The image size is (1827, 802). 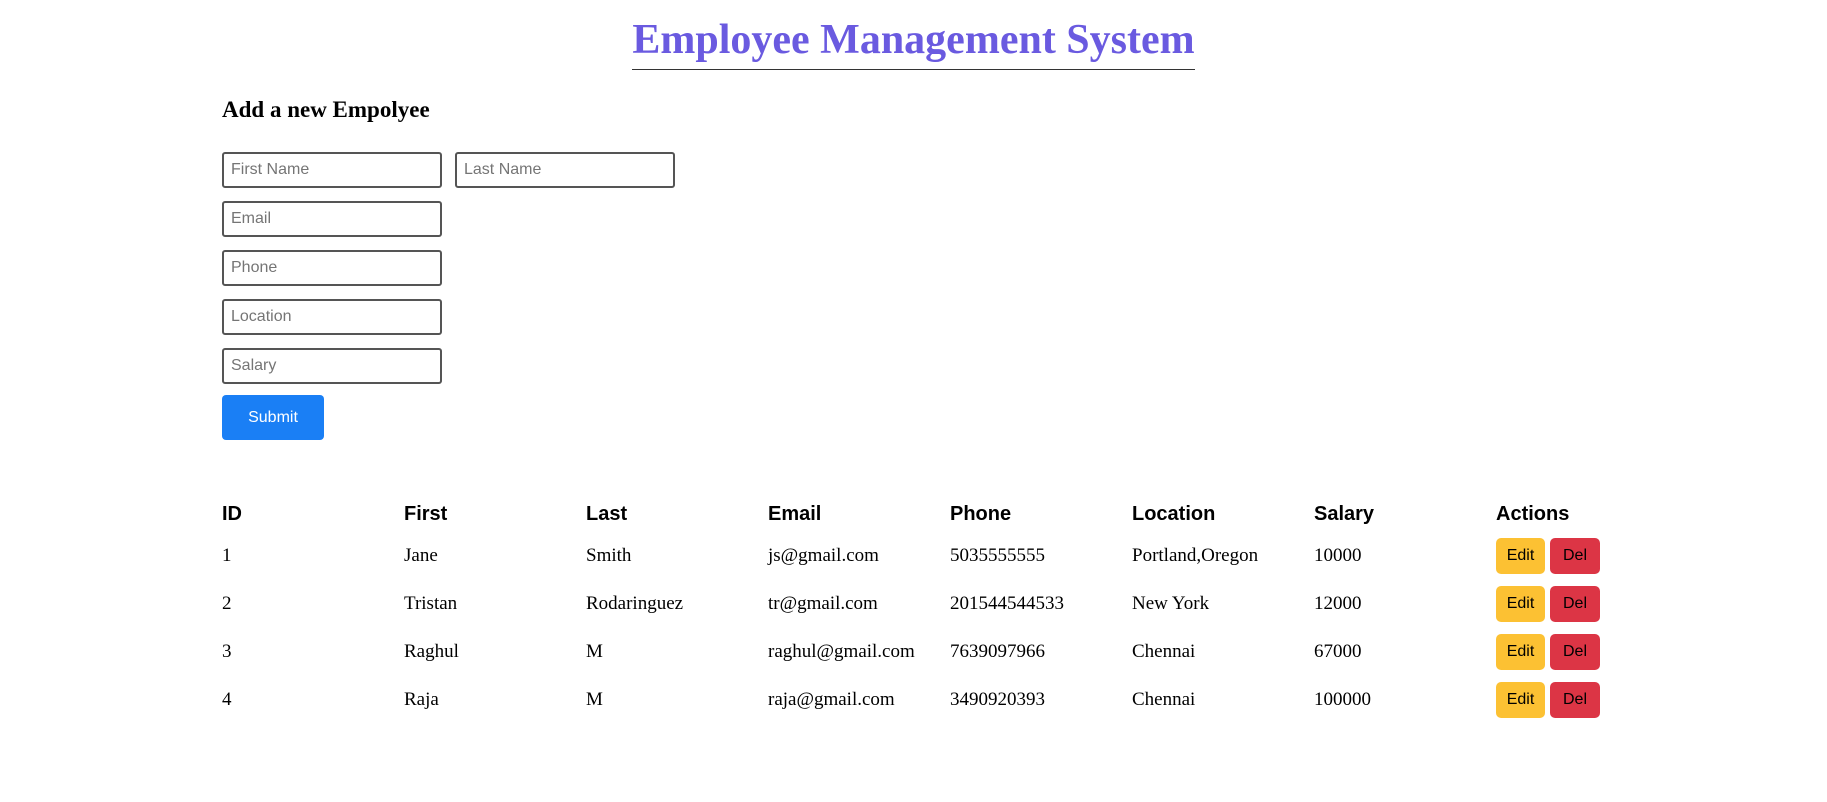 I want to click on salary-input, so click(x=332, y=366).